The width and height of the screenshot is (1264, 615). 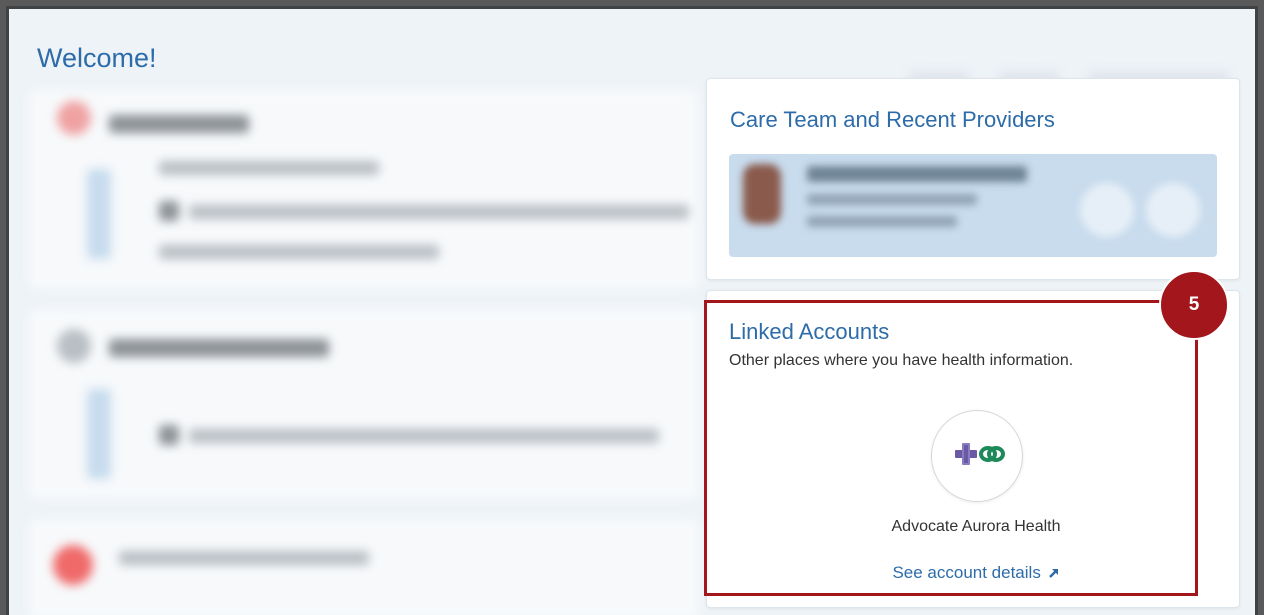 What do you see at coordinates (973, 205) in the screenshot?
I see `provider-card` at bounding box center [973, 205].